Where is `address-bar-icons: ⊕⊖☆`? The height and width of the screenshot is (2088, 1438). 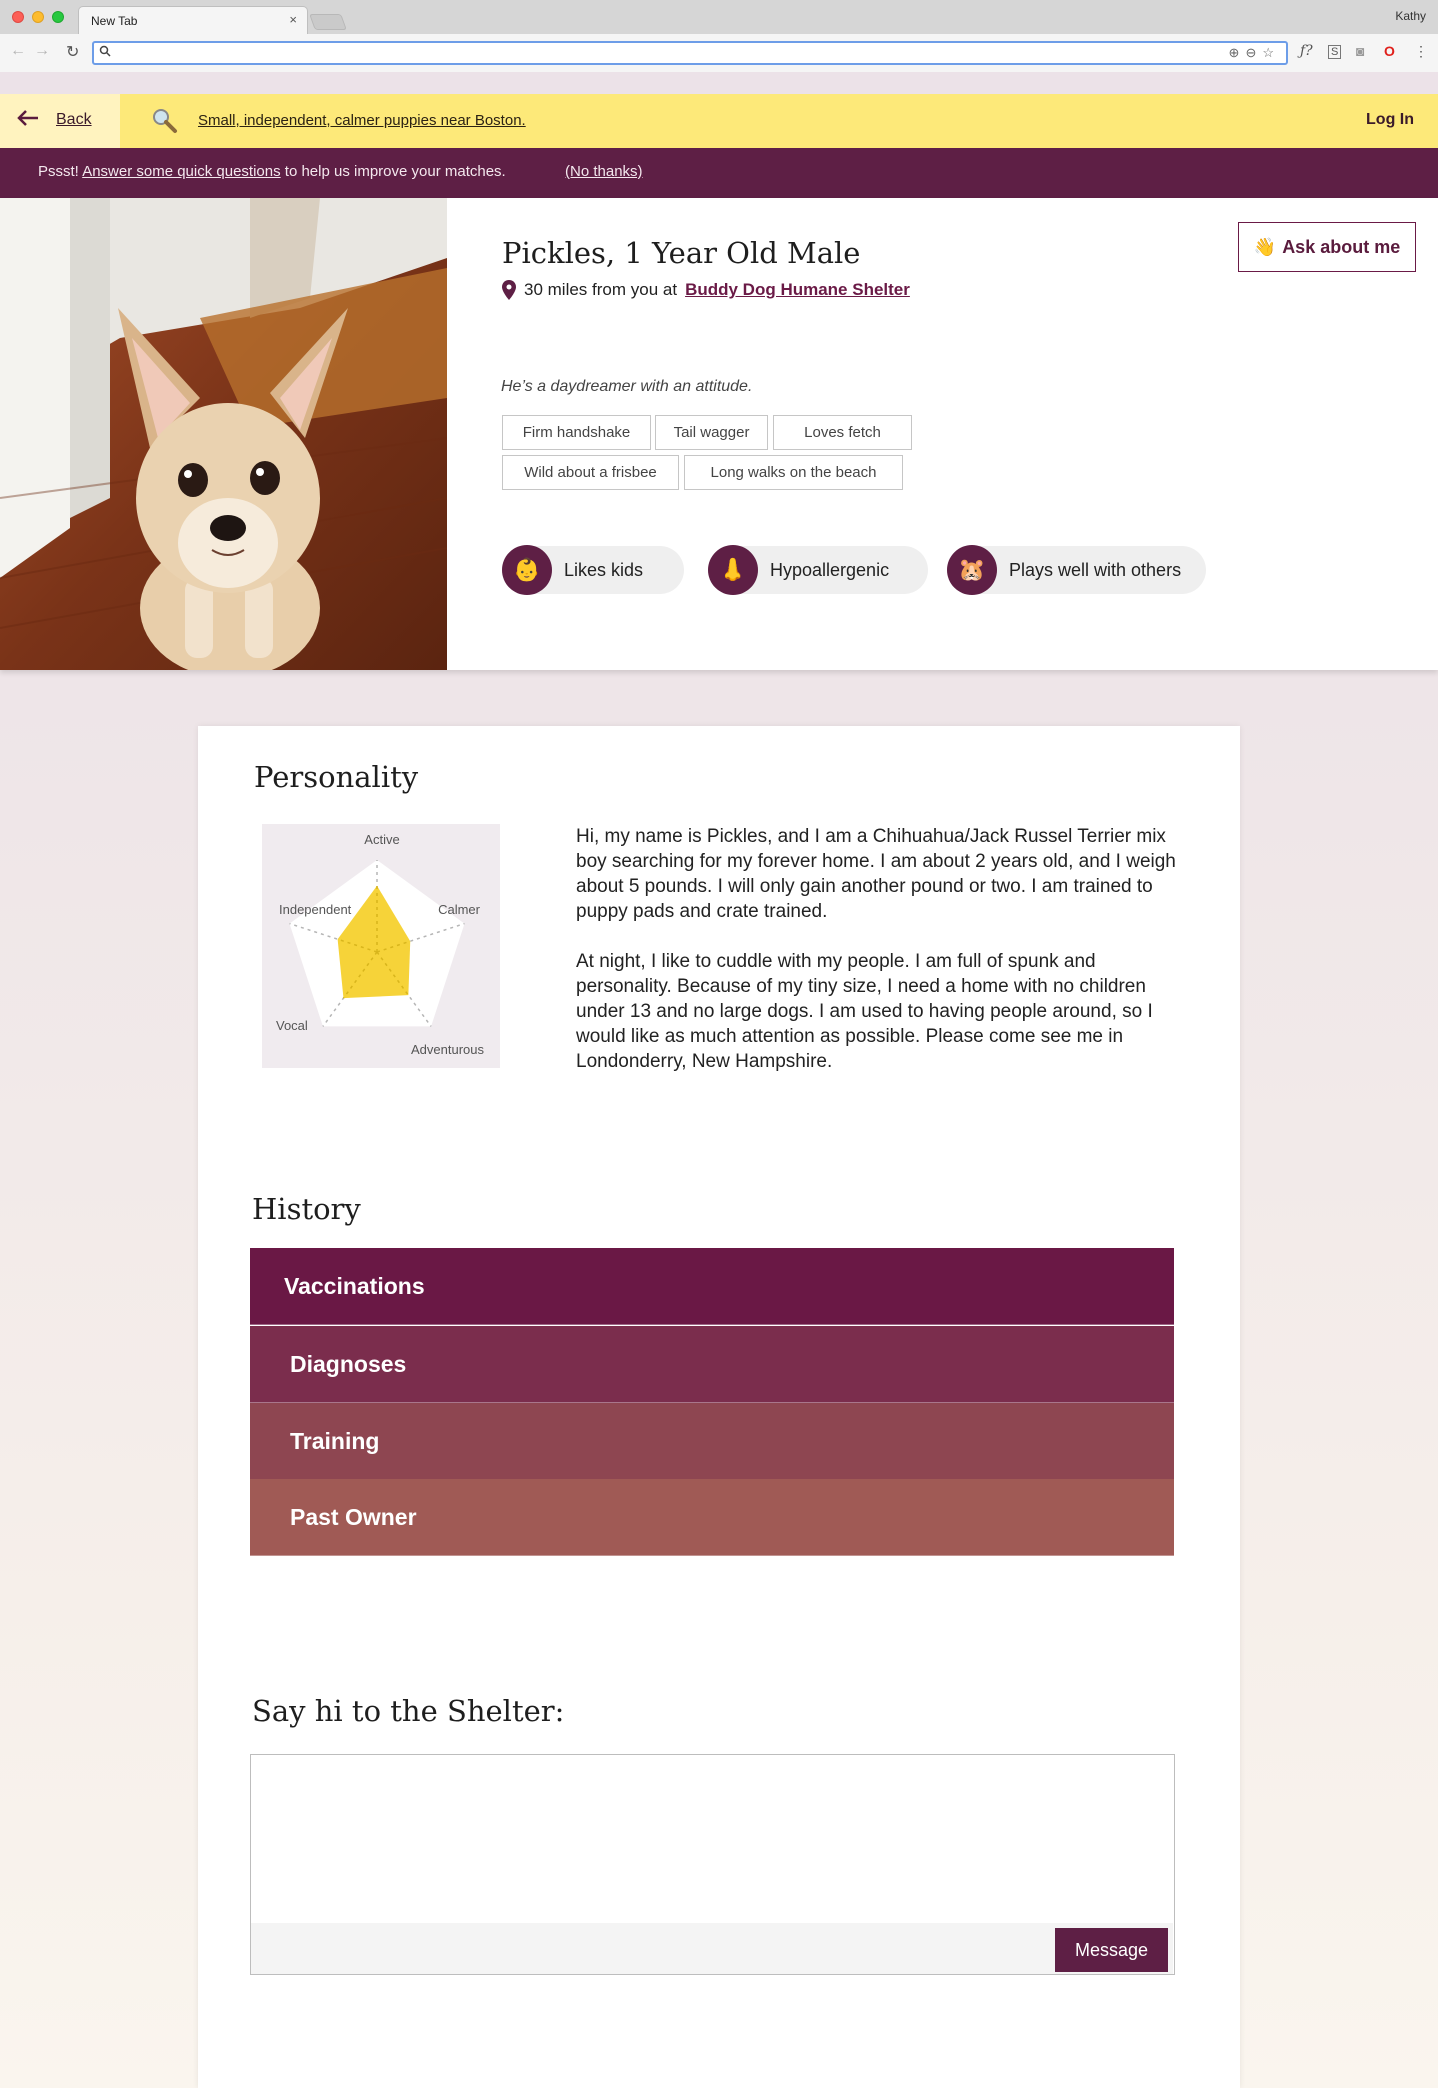
address-bar-icons: ⊕⊖☆ is located at coordinates (1254, 53).